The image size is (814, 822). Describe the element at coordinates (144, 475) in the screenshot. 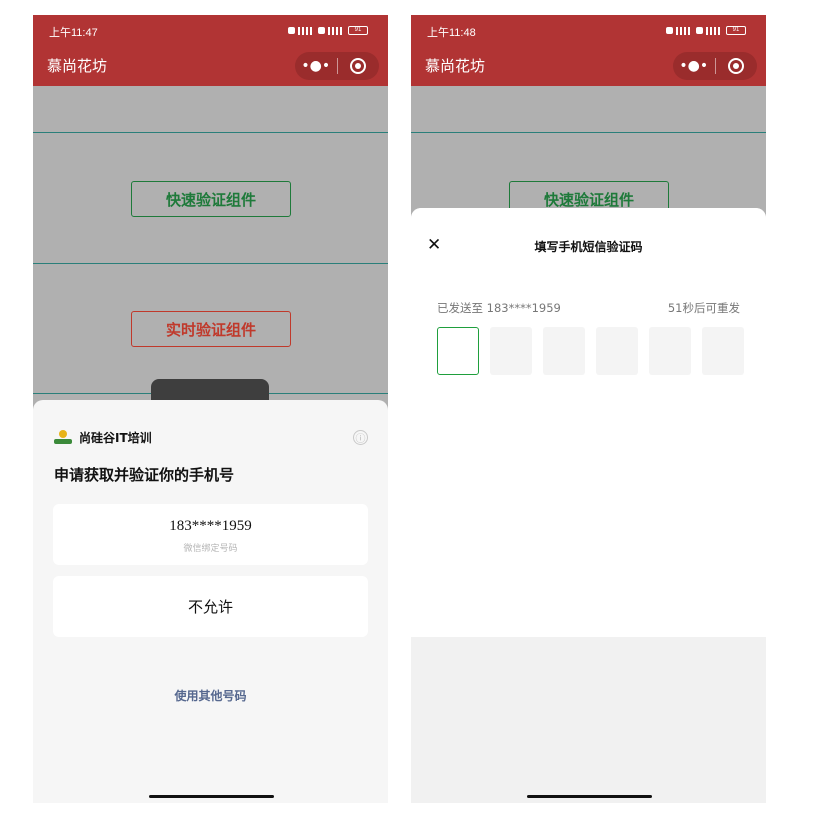

I see `sheet-heading: 申请获取并验证你的手机号` at that location.